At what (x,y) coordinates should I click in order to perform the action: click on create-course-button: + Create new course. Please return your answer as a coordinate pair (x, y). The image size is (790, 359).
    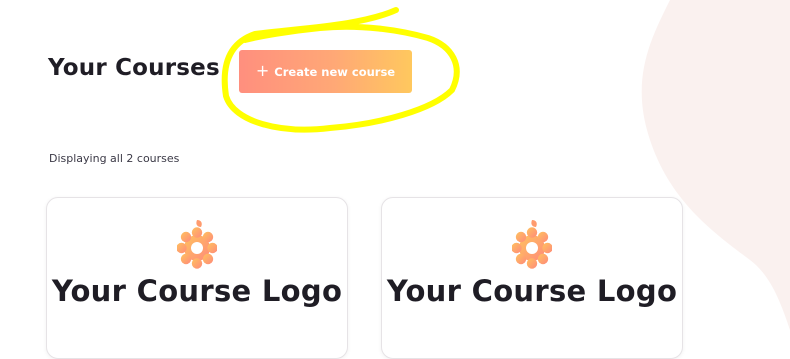
    Looking at the image, I should click on (325, 71).